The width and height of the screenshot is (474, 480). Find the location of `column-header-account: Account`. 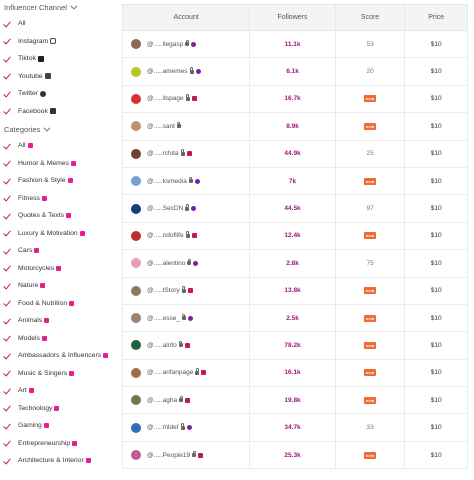

column-header-account: Account is located at coordinates (187, 17).